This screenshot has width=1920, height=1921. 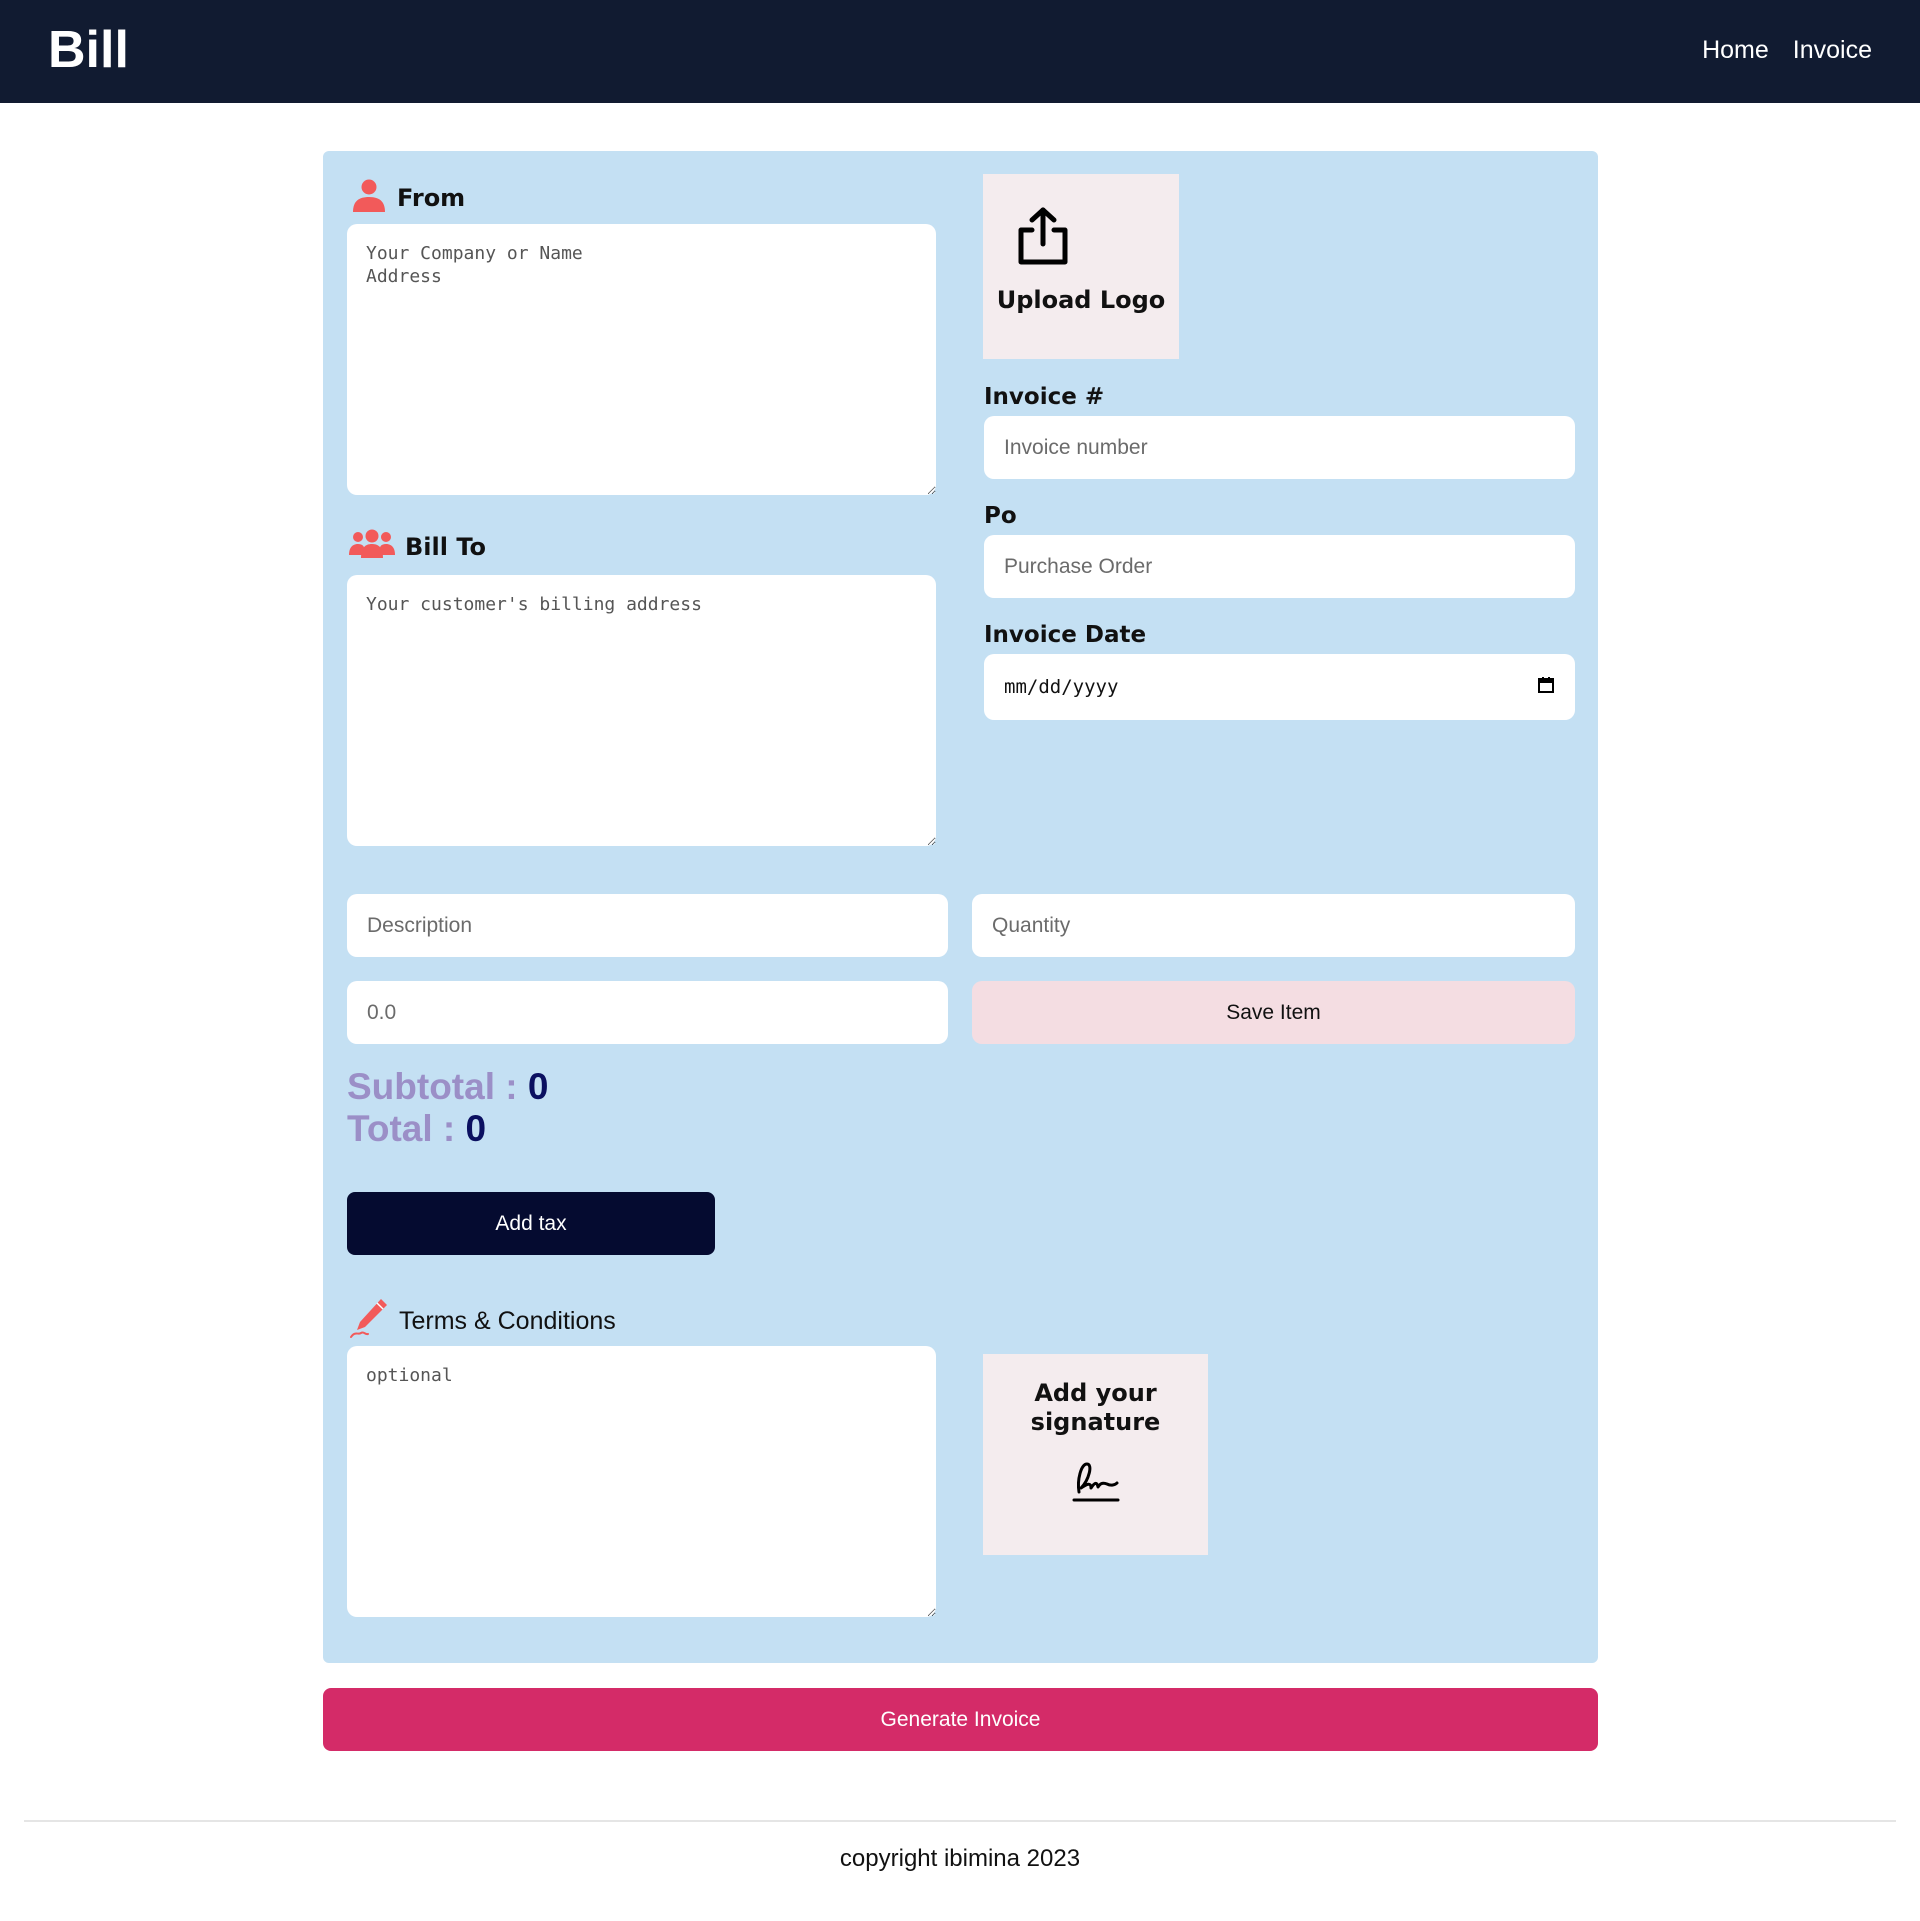 I want to click on subtotal-row: Subtotal : 0, so click(x=447, y=1087).